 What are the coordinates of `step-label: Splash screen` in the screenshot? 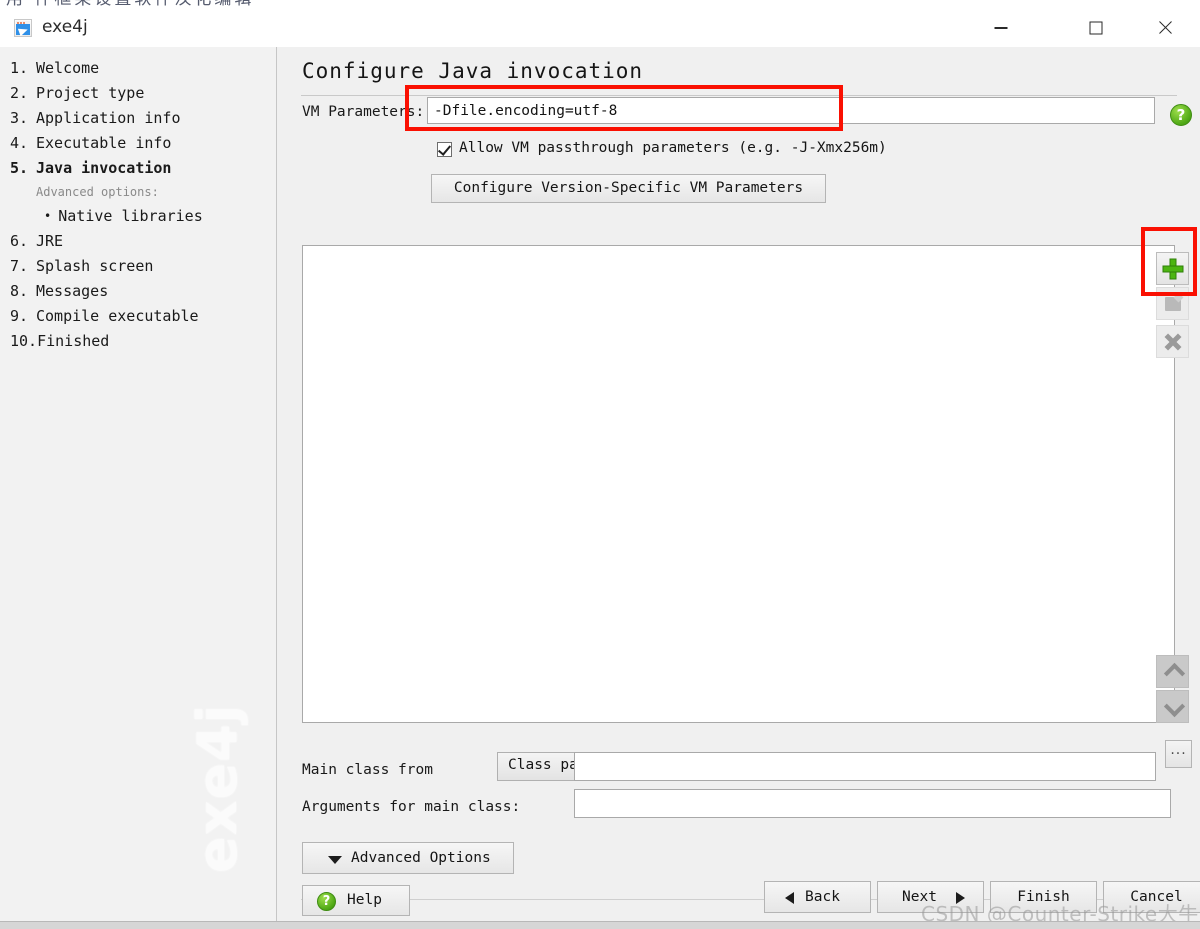 It's located at (95, 266).